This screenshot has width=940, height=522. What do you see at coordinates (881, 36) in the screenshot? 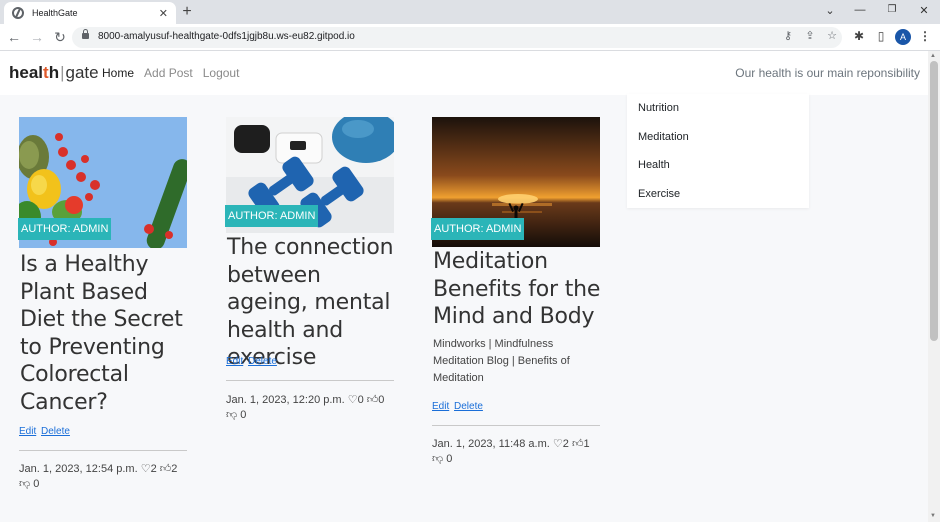
I see `side-panel-icon: ▯` at bounding box center [881, 36].